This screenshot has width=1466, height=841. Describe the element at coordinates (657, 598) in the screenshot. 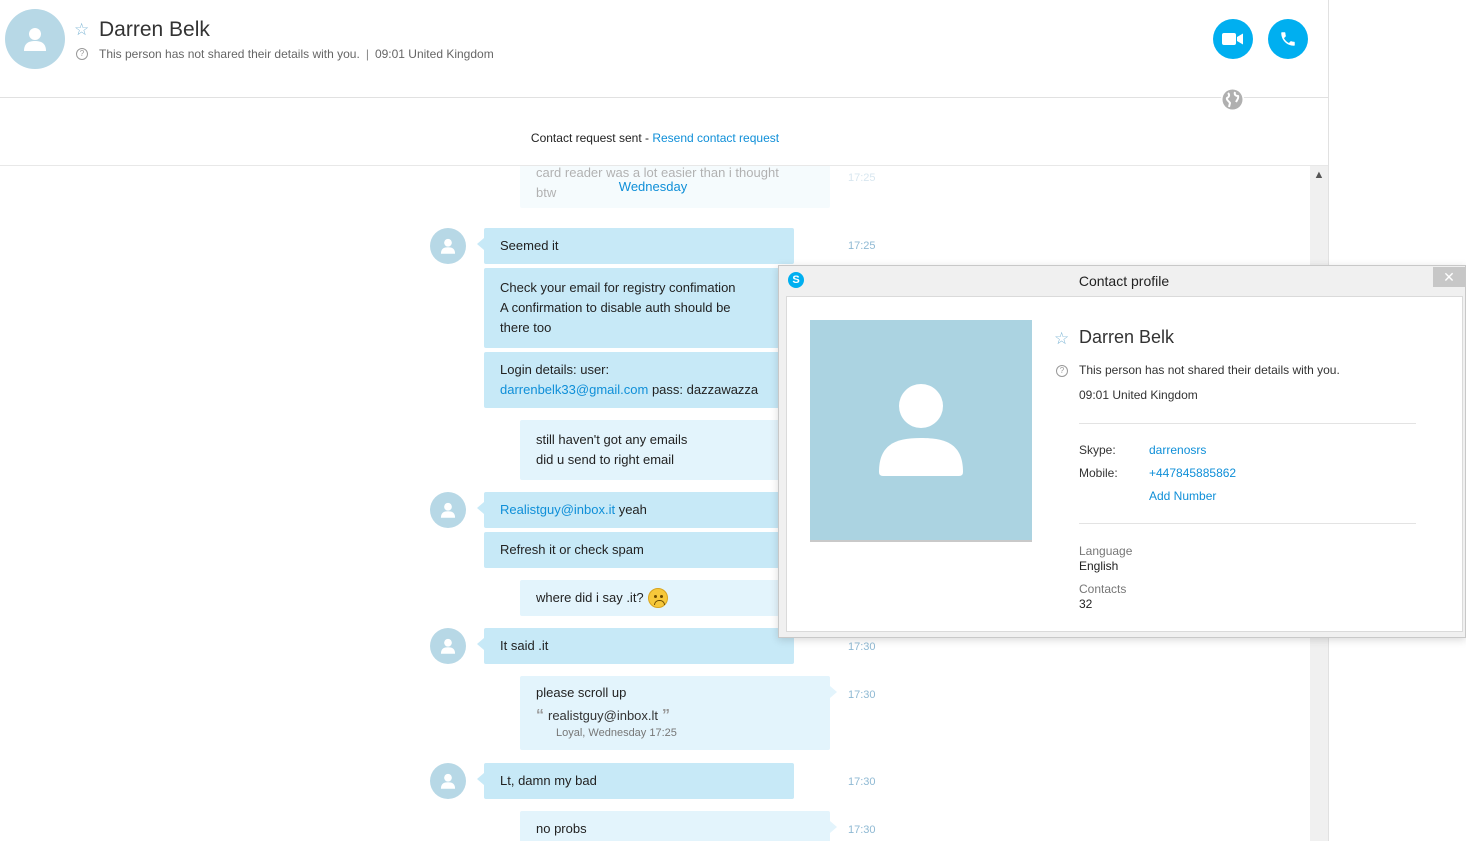

I see `worried-emoji-icon` at that location.